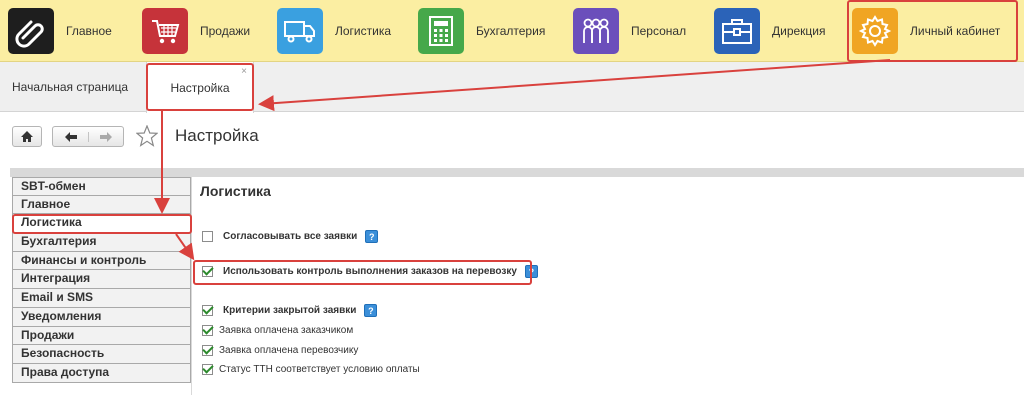  I want to click on option-label: Заявка оплачена заказчиком, so click(286, 330).